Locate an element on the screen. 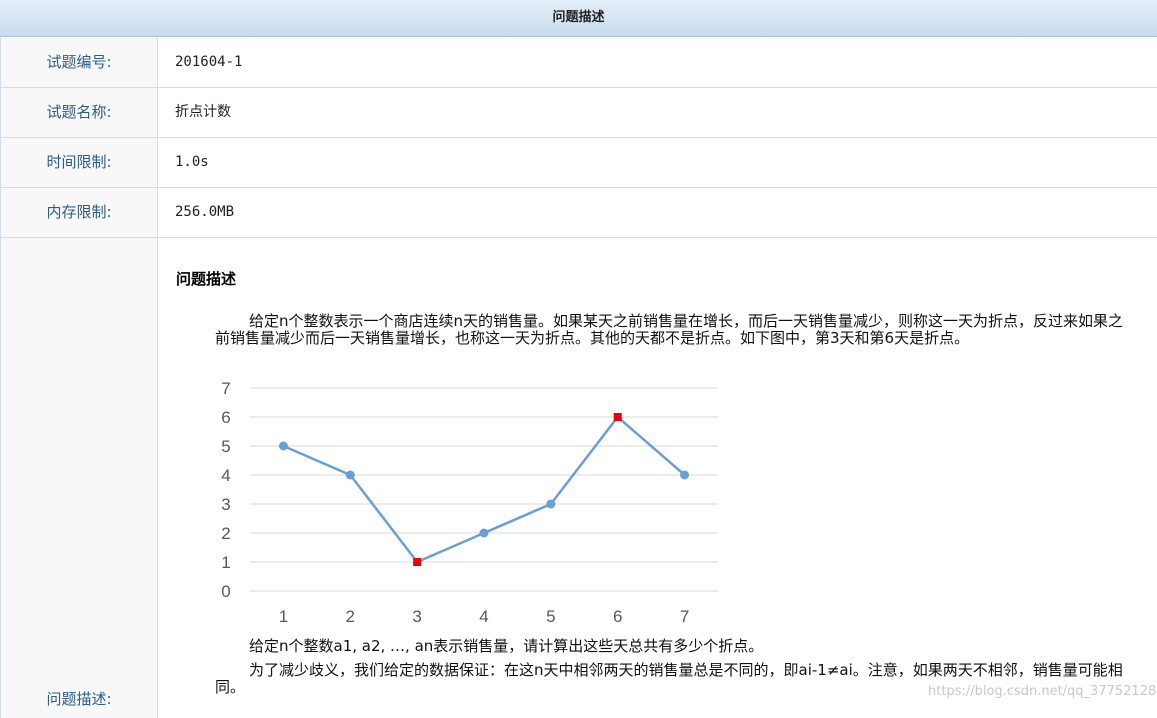 The height and width of the screenshot is (718, 1157). x-tick-label: 2 is located at coordinates (350, 616).